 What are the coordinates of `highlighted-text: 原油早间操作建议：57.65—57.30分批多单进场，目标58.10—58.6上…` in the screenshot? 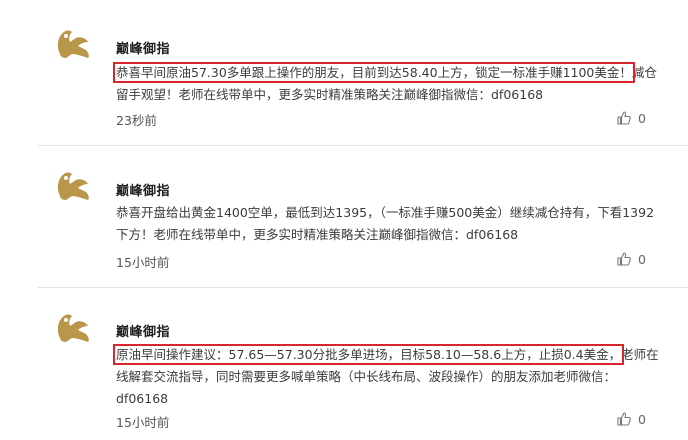 It's located at (368, 354).